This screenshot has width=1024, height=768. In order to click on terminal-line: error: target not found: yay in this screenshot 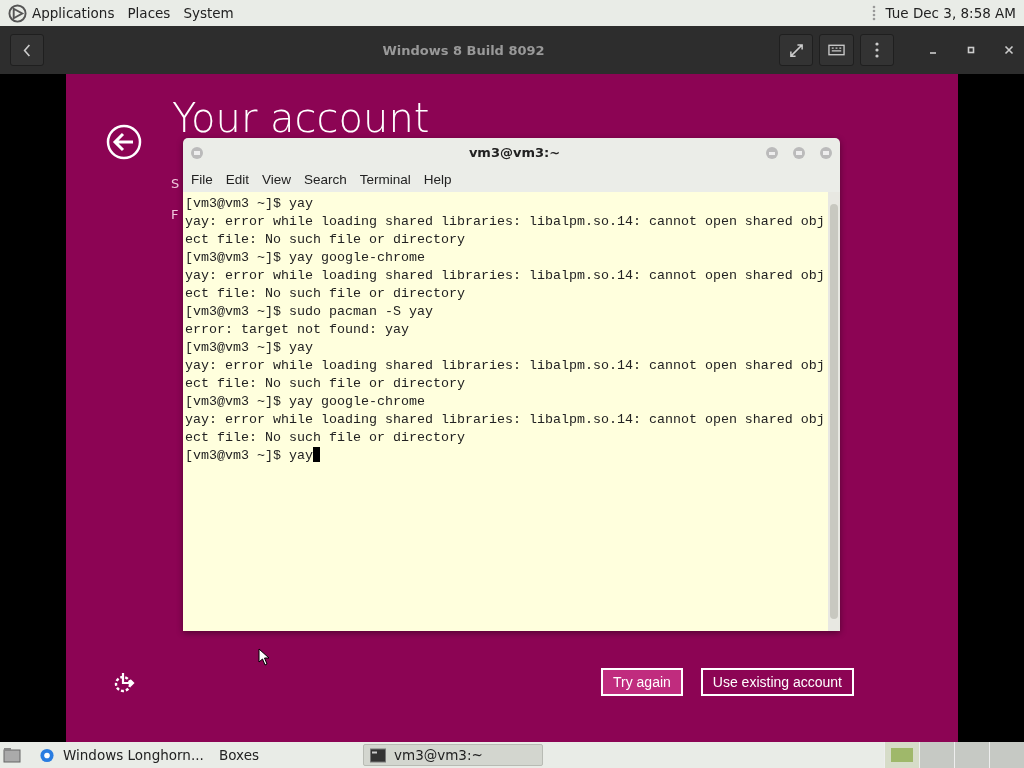, I will do `click(297, 329)`.